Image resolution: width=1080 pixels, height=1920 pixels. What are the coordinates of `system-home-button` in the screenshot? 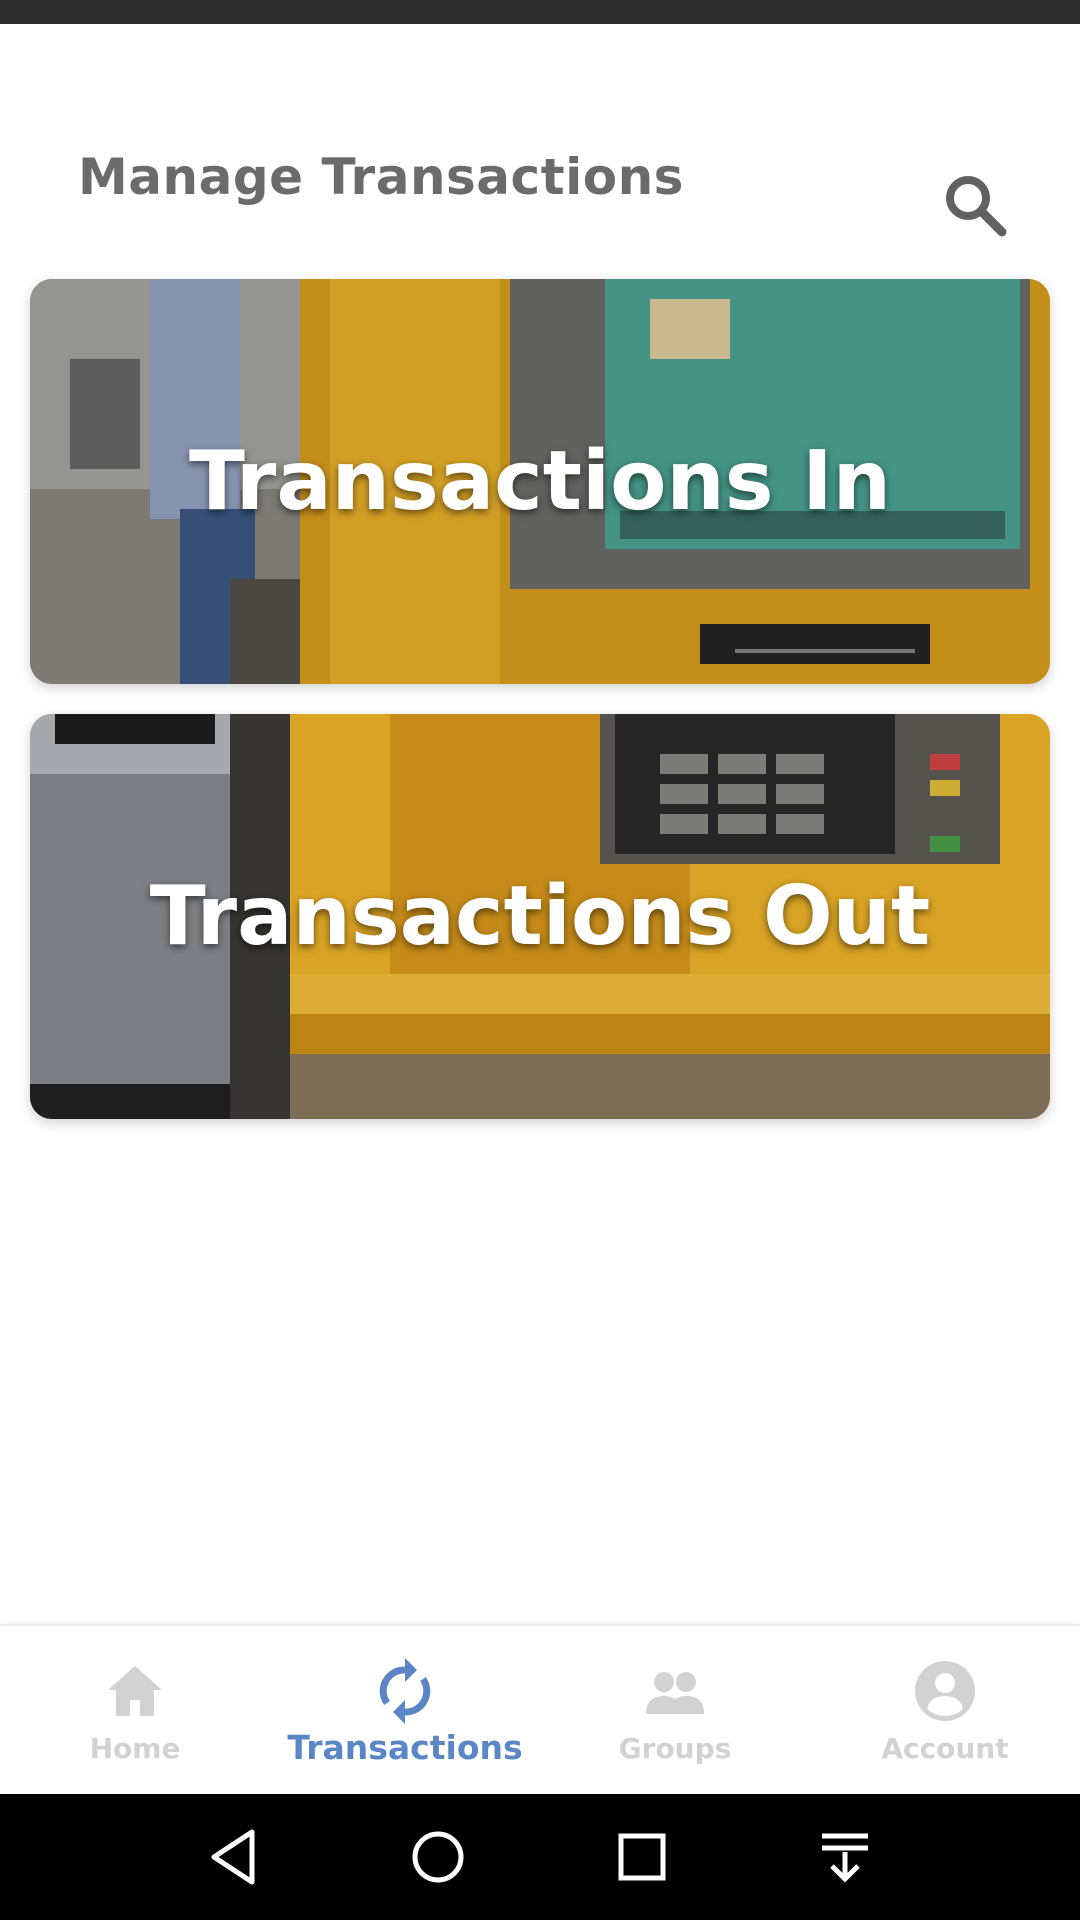 It's located at (438, 1857).